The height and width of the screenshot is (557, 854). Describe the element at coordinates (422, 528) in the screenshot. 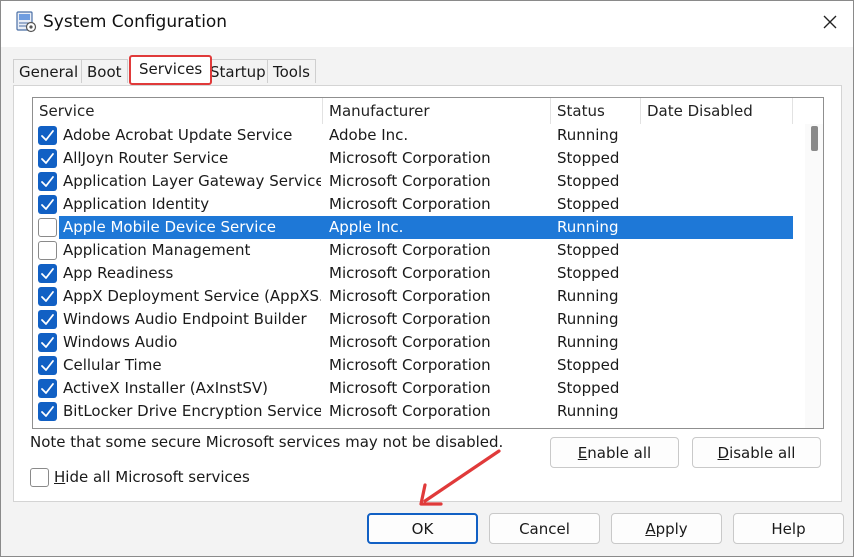

I see `ok-button: OK` at that location.